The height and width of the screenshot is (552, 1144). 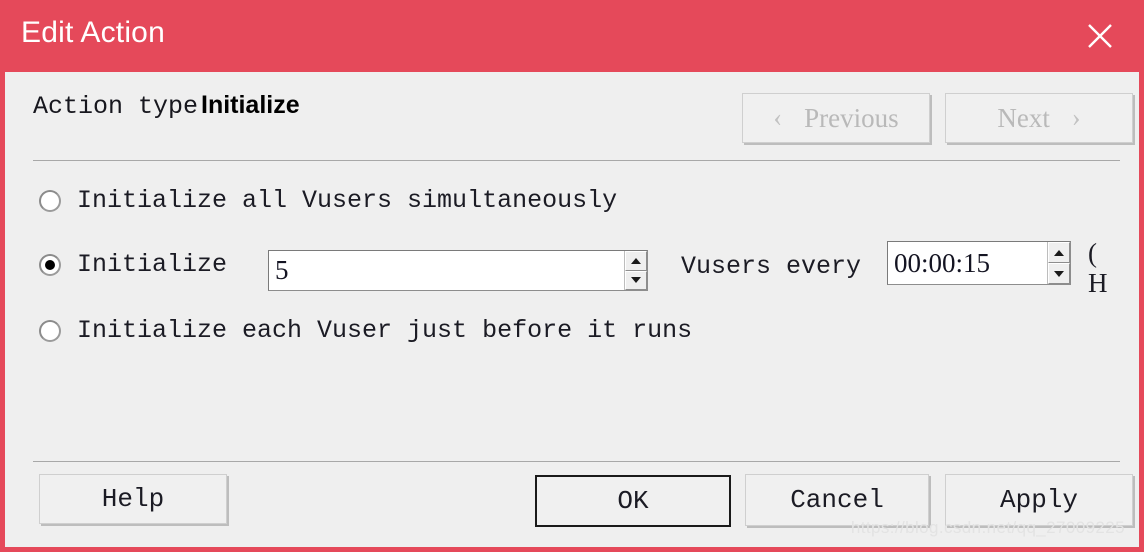 I want to click on interval-stepper: 00:00:15, so click(x=979, y=263).